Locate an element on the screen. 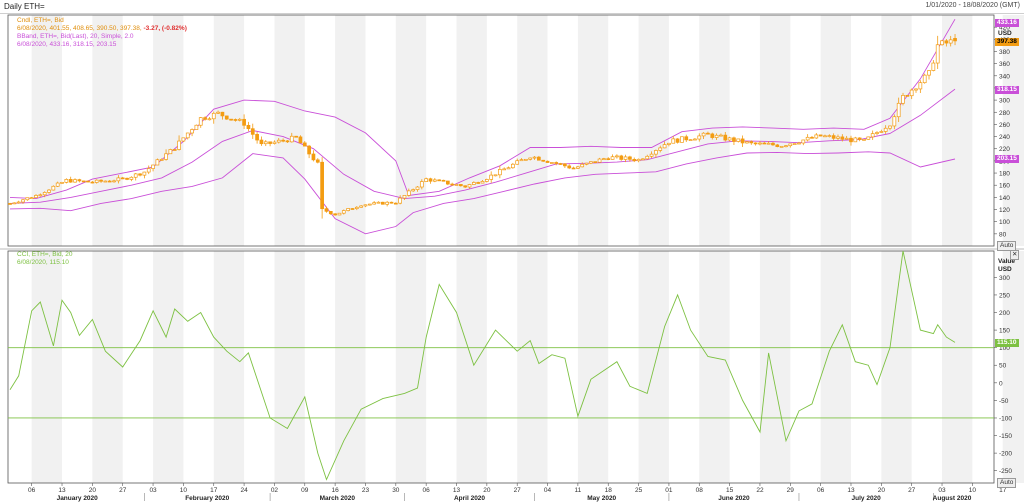  month-label: May 2020 is located at coordinates (601, 498).